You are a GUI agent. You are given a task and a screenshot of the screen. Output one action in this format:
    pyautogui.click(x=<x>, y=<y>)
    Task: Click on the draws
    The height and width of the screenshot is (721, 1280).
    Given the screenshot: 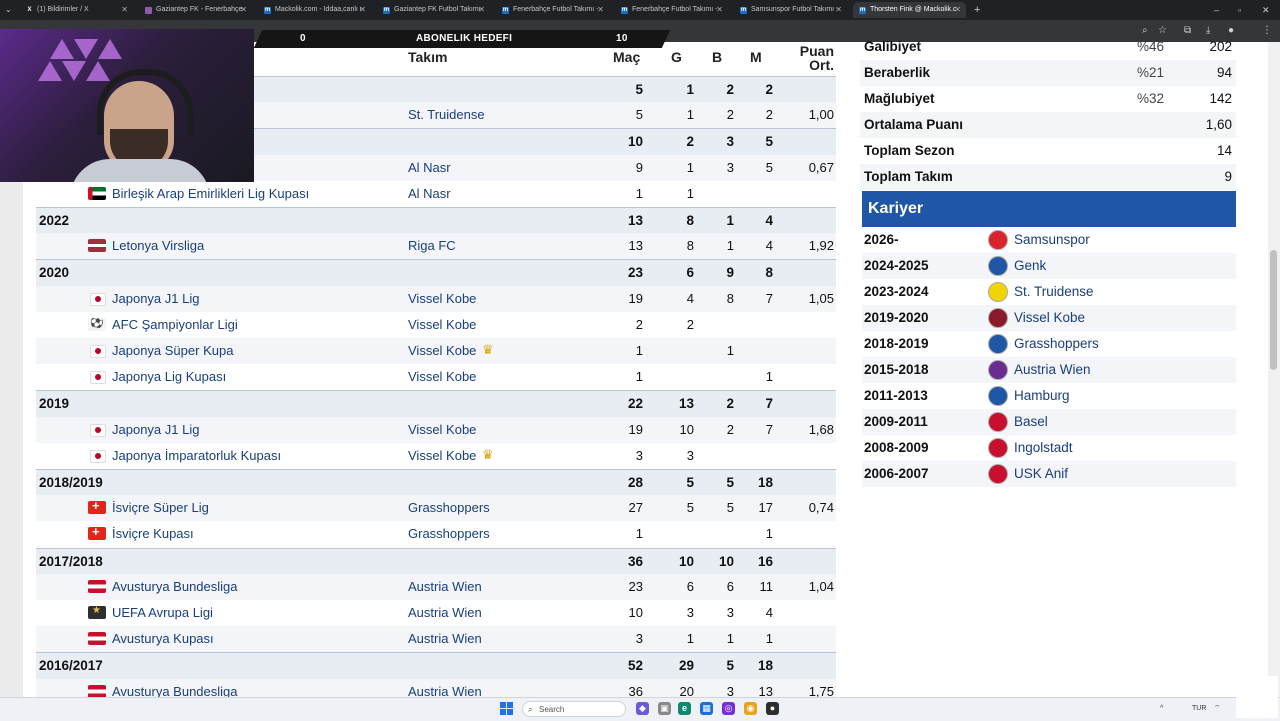 What is the action you would take?
    pyautogui.click(x=717, y=534)
    